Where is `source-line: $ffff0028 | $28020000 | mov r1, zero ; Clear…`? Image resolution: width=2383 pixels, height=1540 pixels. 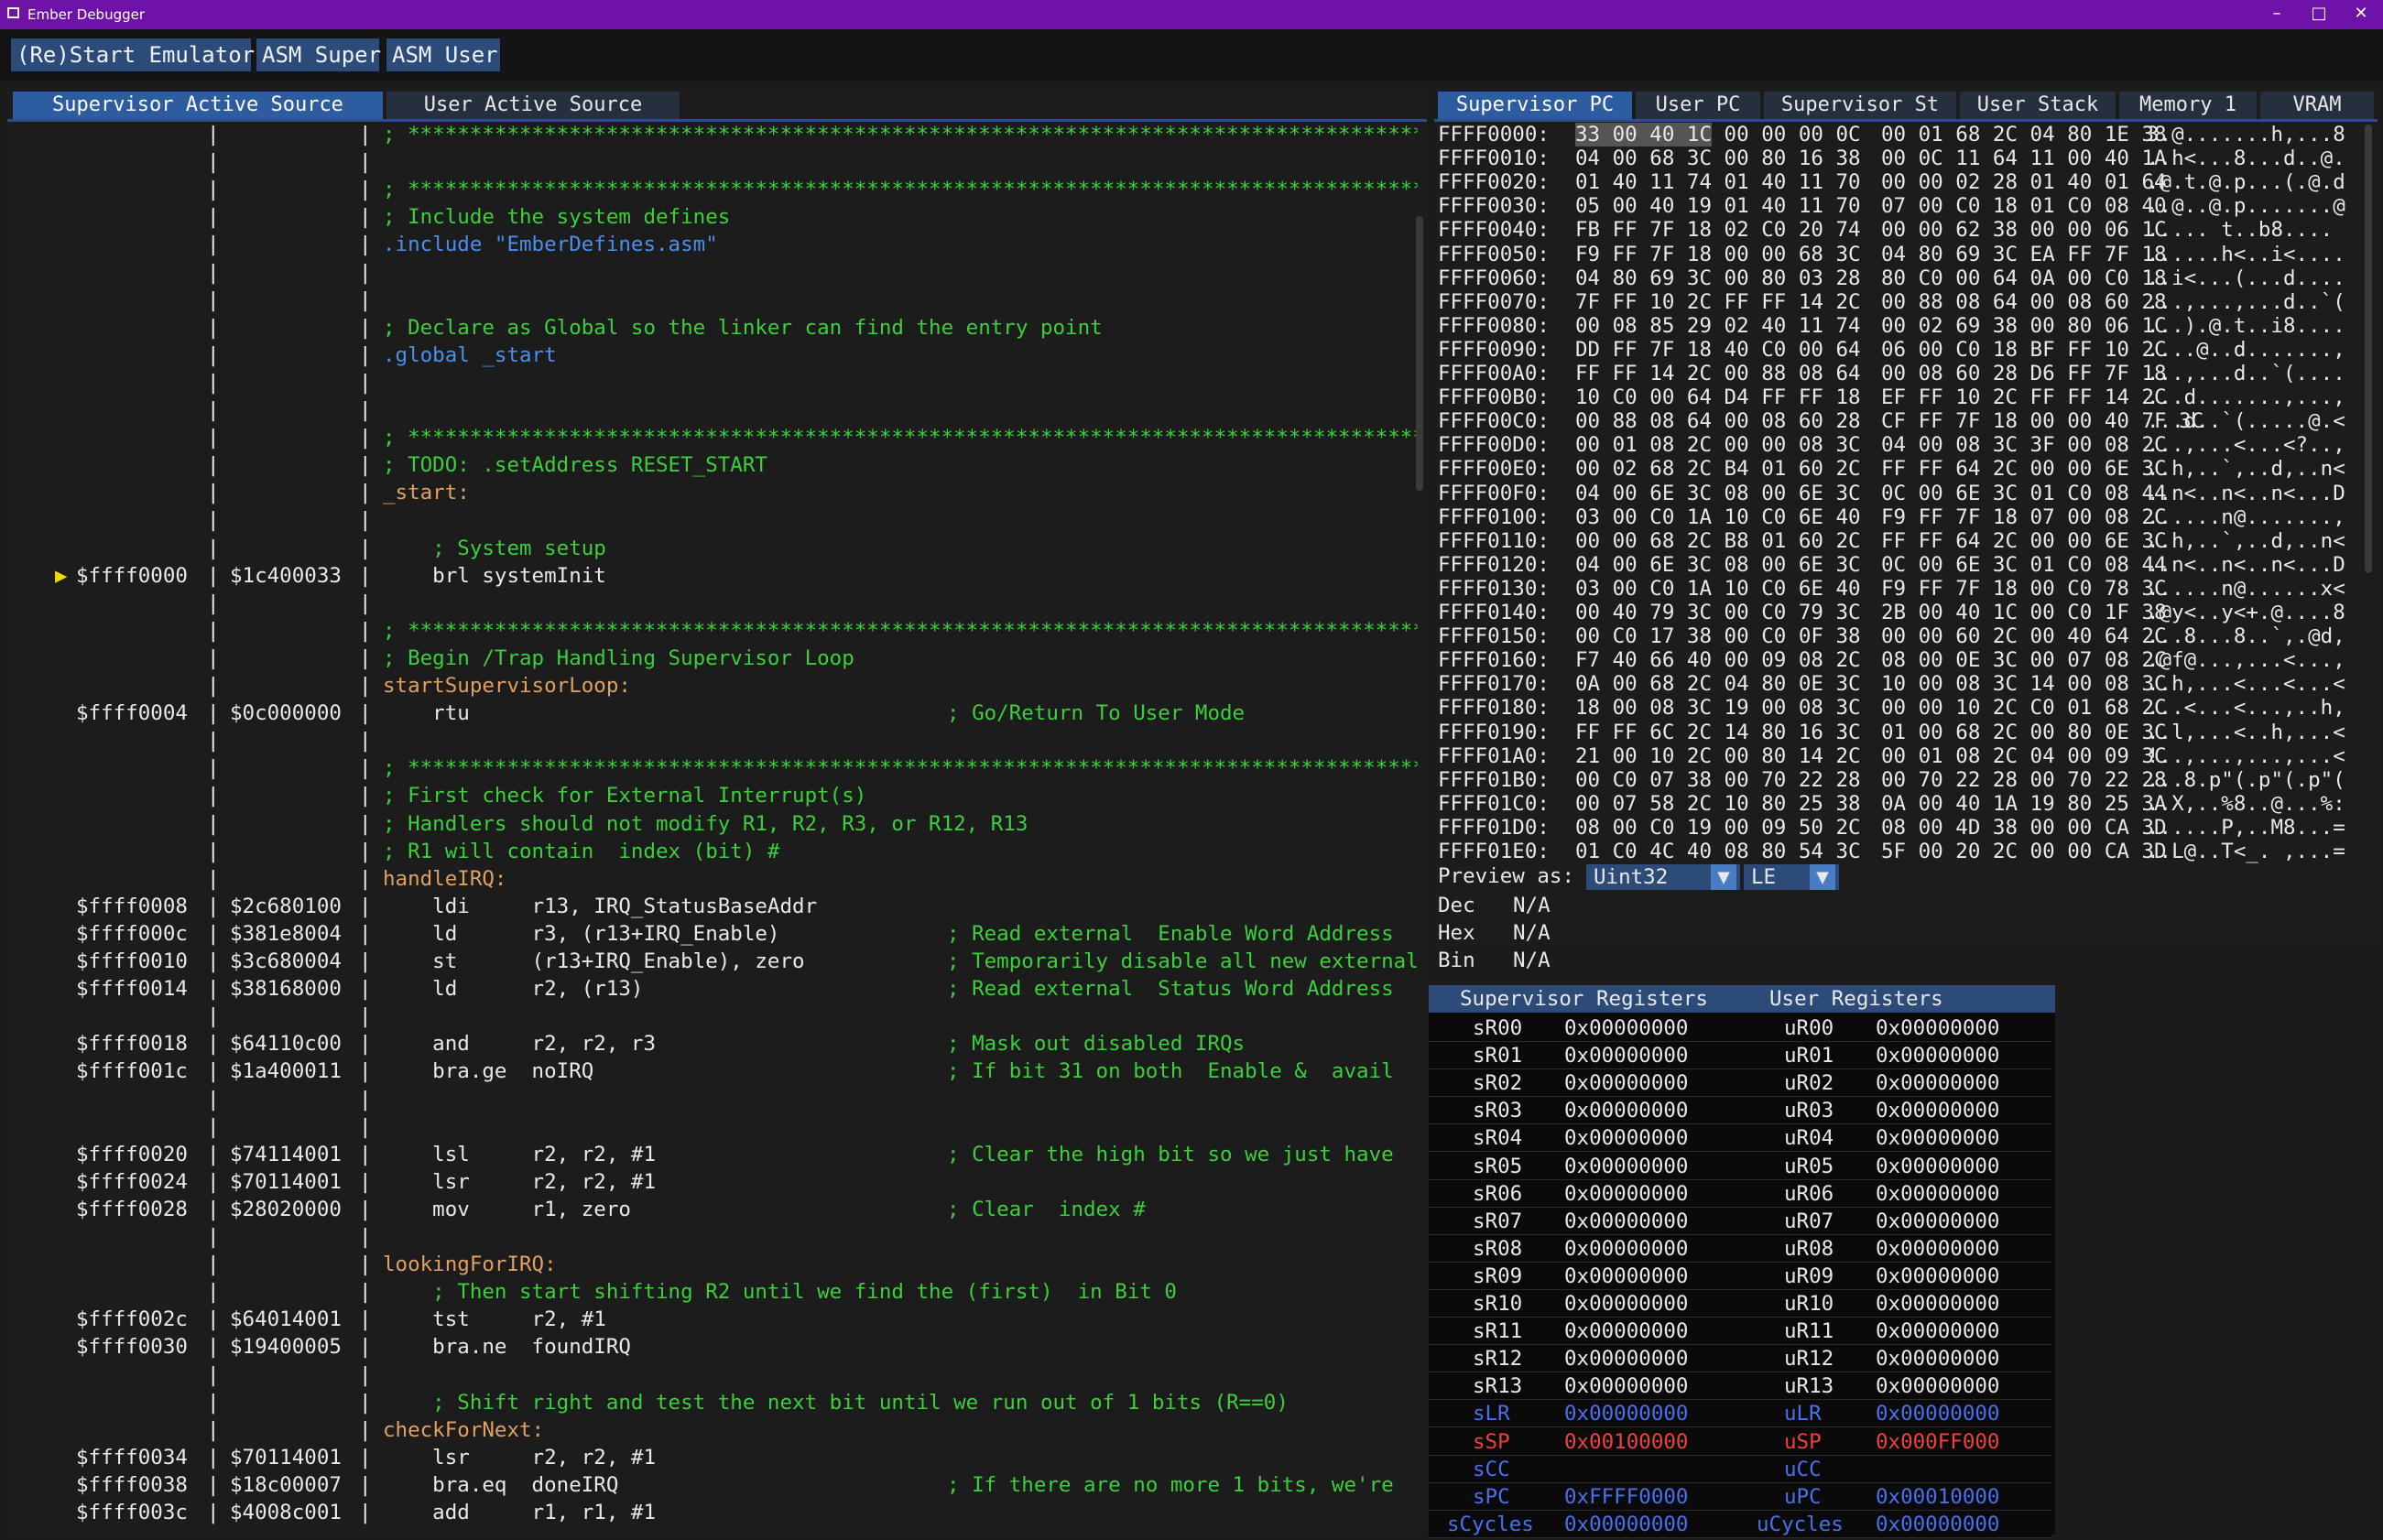 source-line: $ffff0028 | $28020000 | mov r1, zero ; Clear… is located at coordinates (712, 1209).